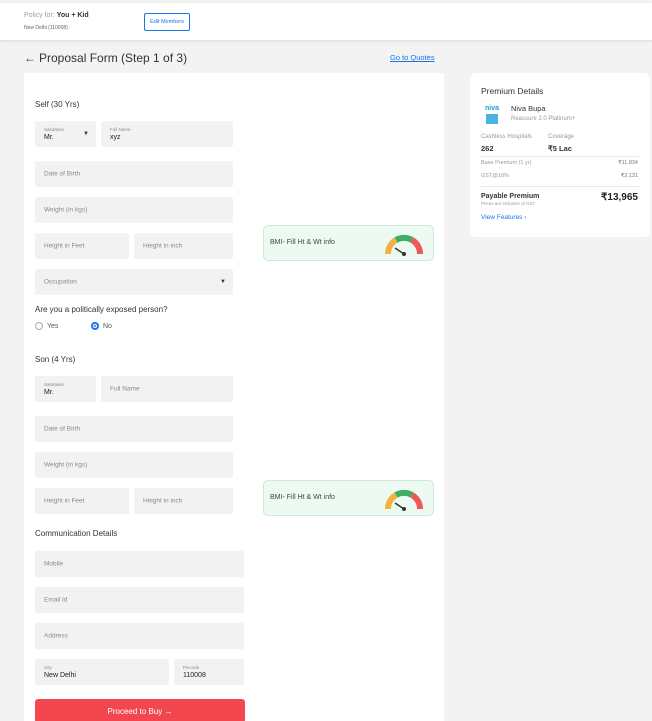 Image resolution: width=652 pixels, height=721 pixels. I want to click on pincode-input: Pincode 110008, so click(209, 672).